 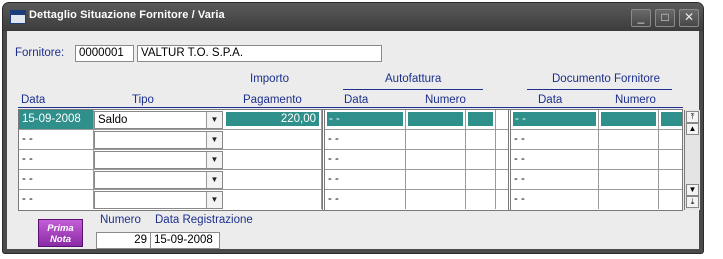 I want to click on data-registrazione-label: Data Registrazione, so click(x=204, y=220).